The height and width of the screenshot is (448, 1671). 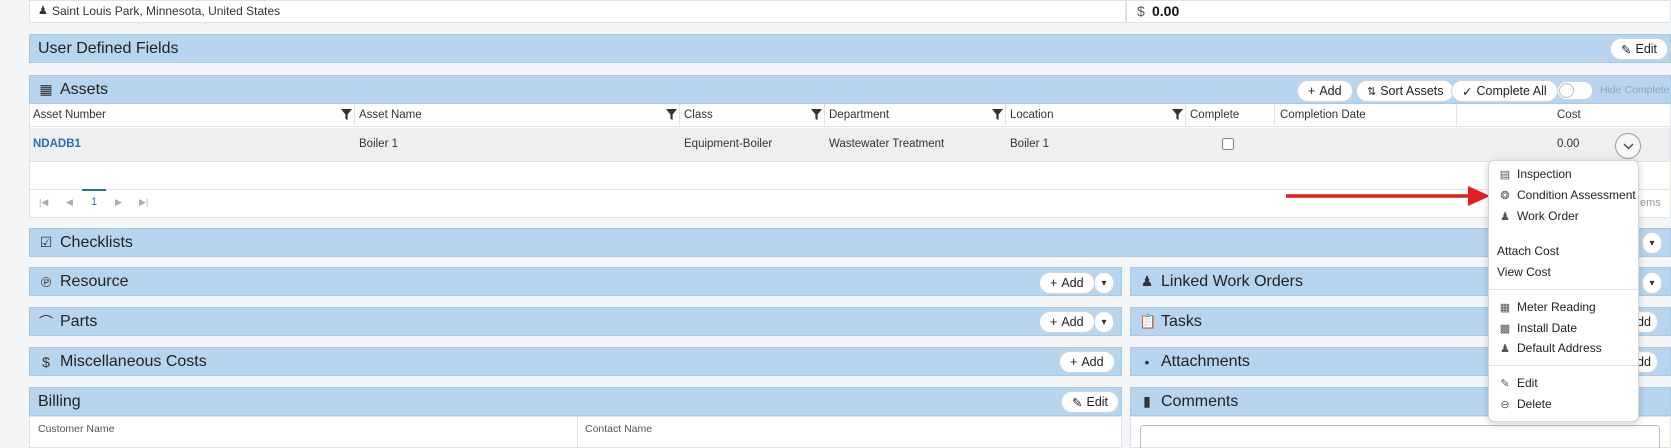 What do you see at coordinates (118, 202) in the screenshot?
I see `next-page-icon: ▶` at bounding box center [118, 202].